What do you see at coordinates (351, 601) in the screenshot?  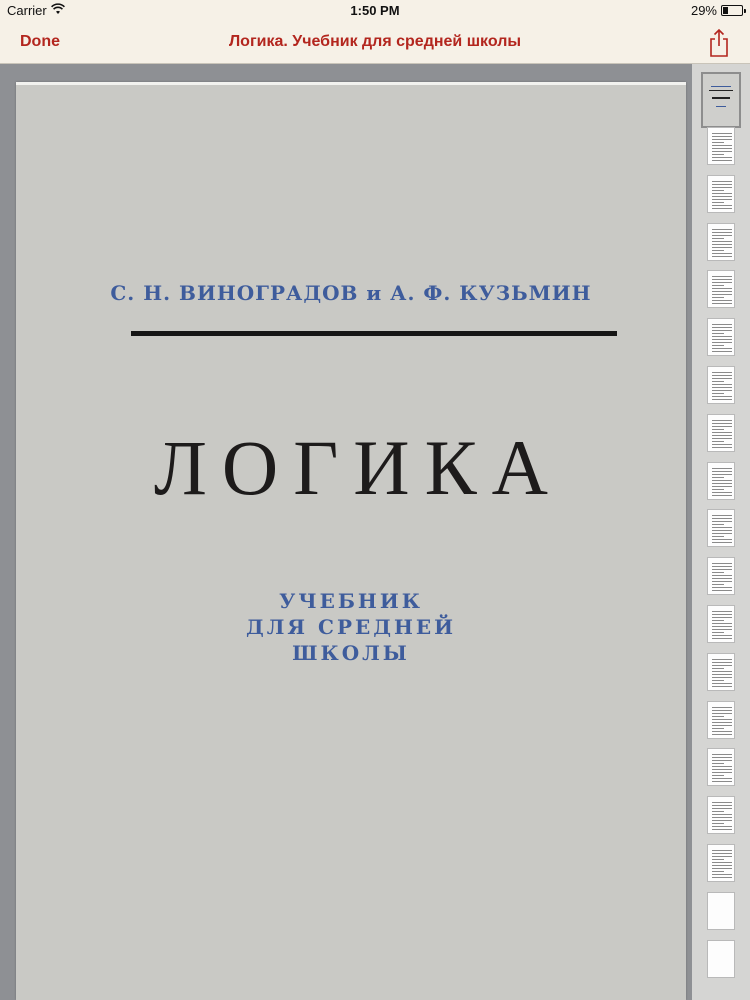 I see `subtitle-line: УЧЕБНИК` at bounding box center [351, 601].